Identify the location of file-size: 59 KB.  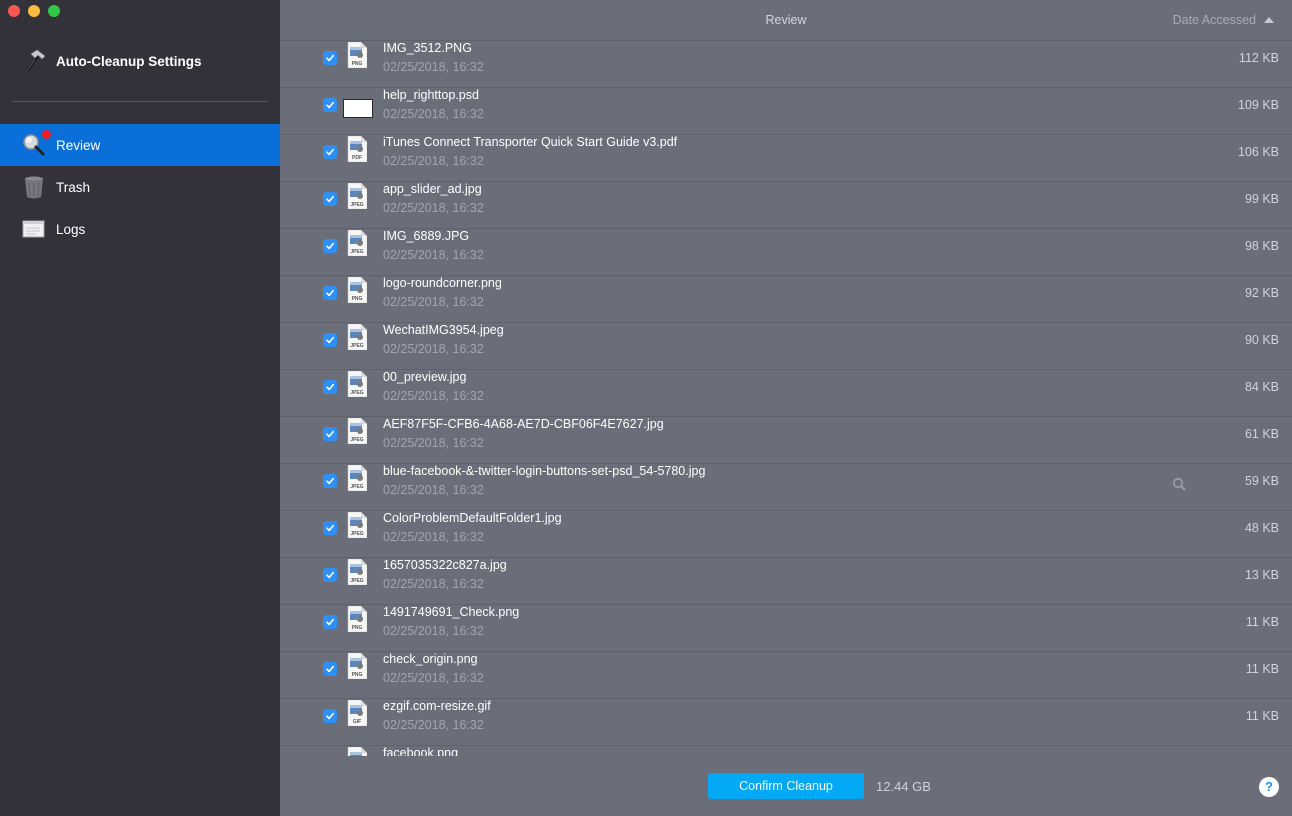
(1261, 481).